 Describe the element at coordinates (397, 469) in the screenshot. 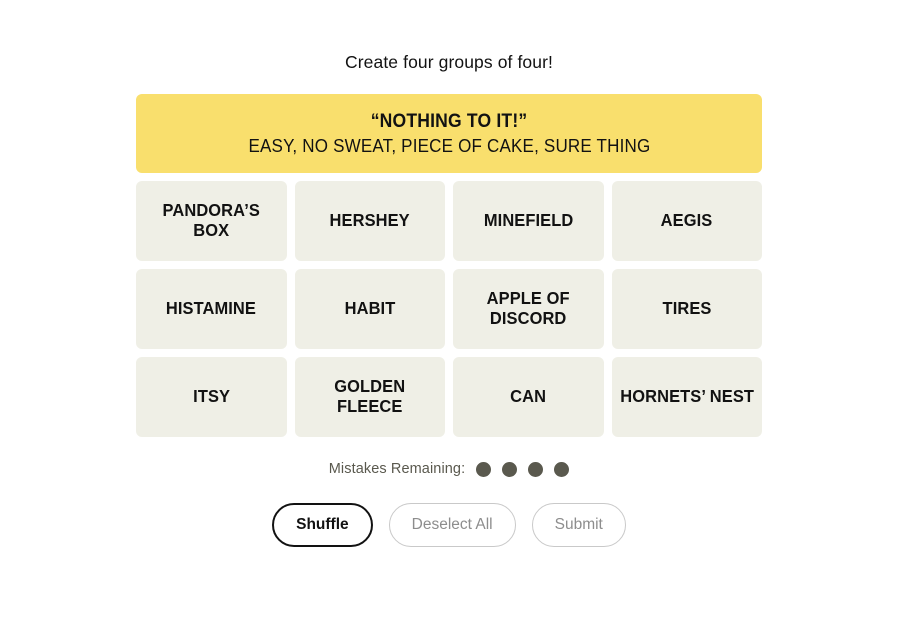

I see `mistakes-remaining-label: Mistakes Remaining:` at that location.